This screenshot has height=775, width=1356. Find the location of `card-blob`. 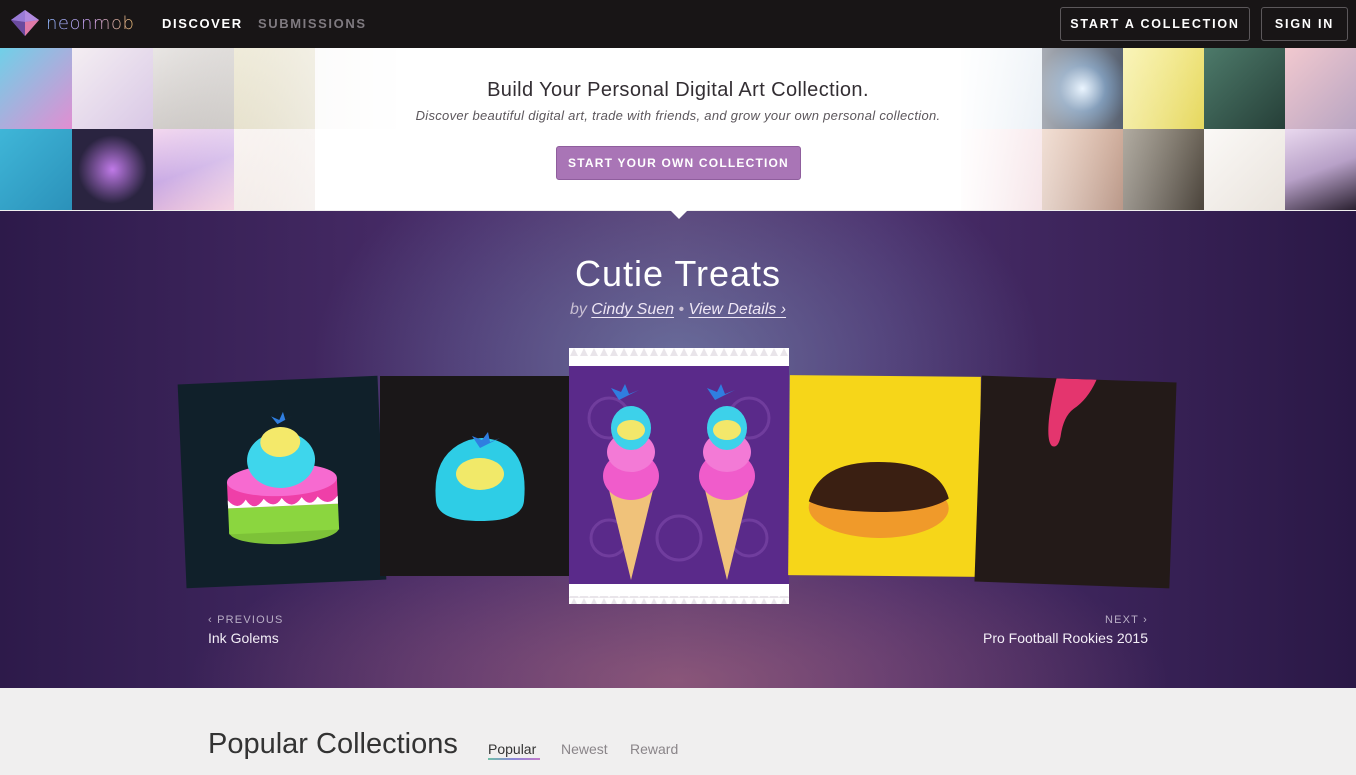

card-blob is located at coordinates (476, 476).